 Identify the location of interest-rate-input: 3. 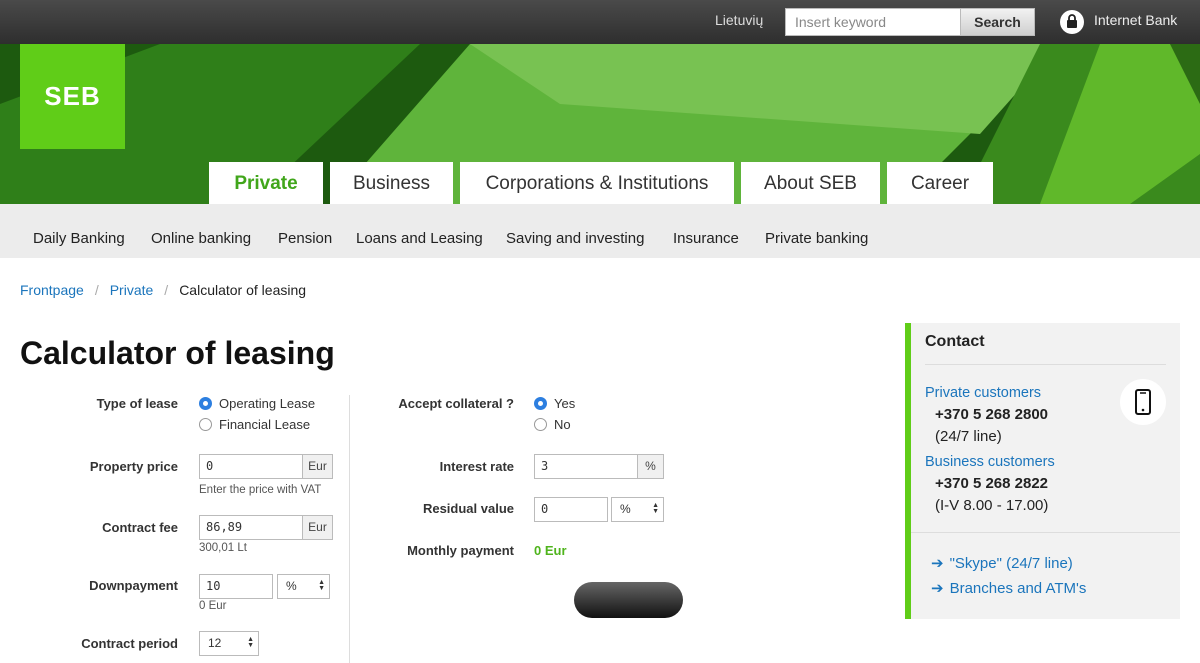
(586, 466).